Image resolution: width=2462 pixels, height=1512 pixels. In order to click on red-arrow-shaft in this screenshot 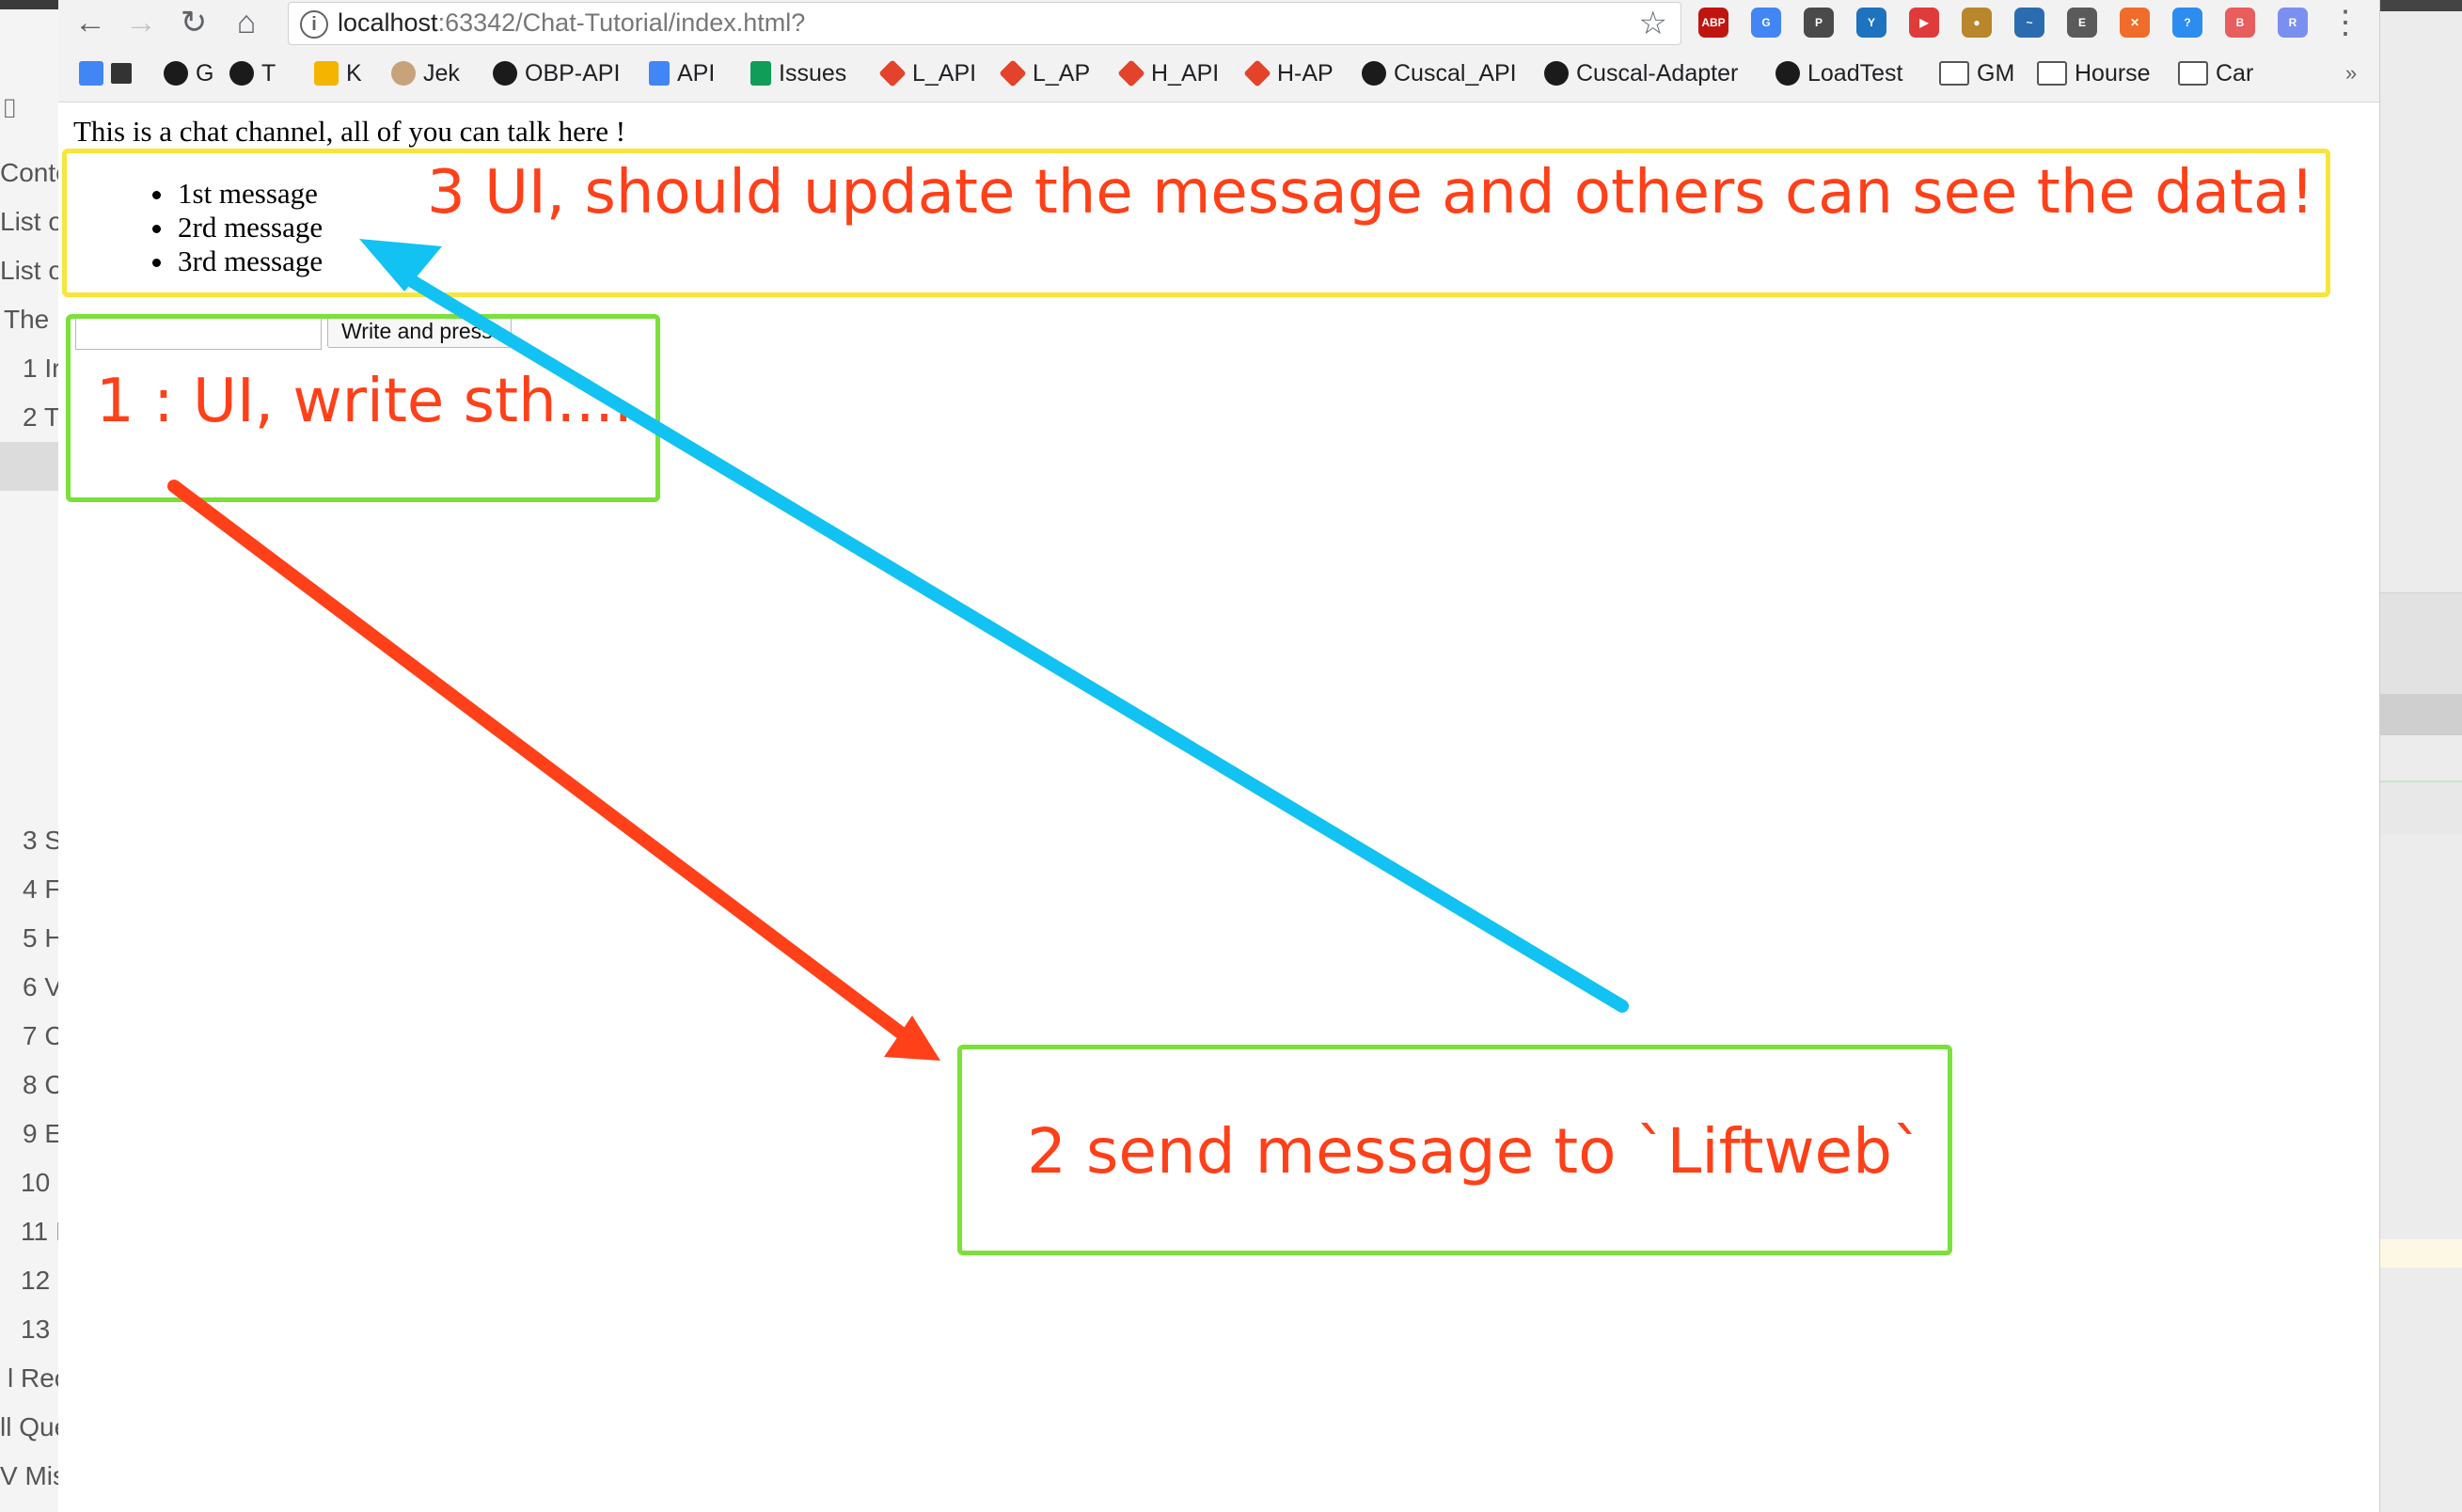, I will do `click(538, 761)`.